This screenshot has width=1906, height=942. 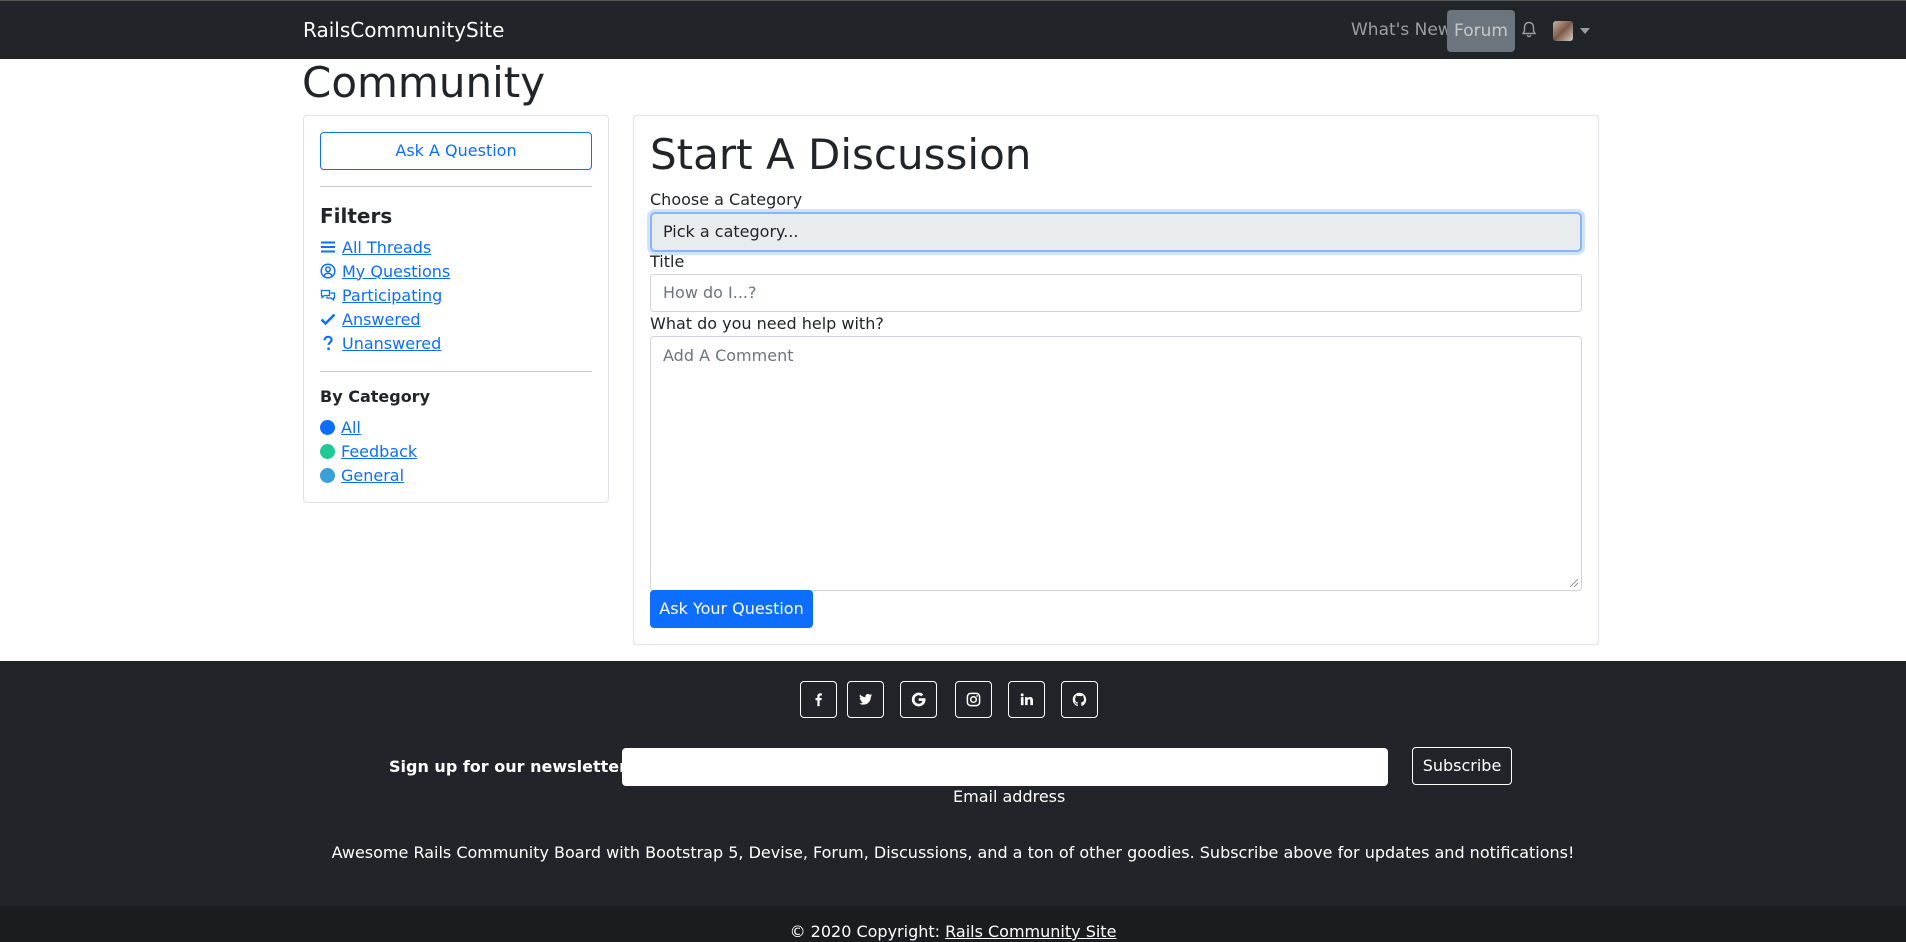 What do you see at coordinates (328, 295) in the screenshot?
I see `comments-icon` at bounding box center [328, 295].